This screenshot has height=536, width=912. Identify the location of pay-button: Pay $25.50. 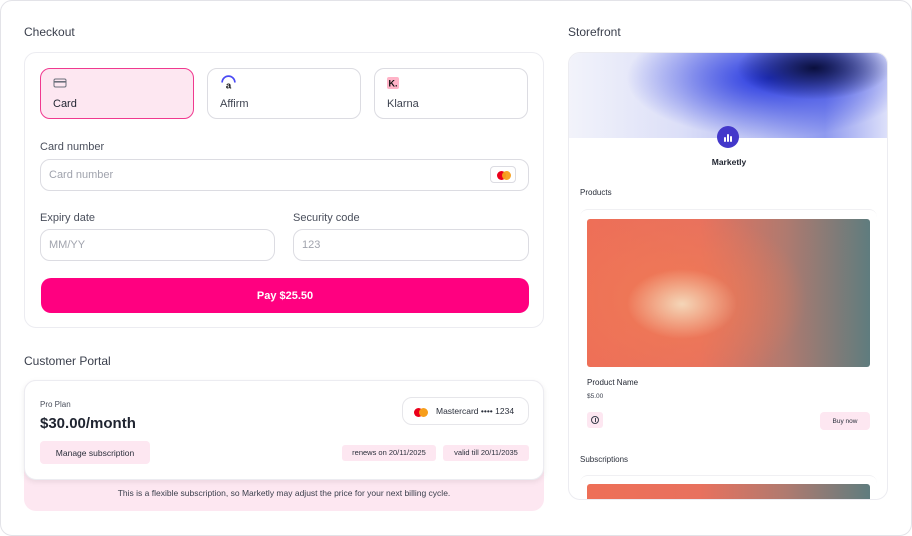
(285, 295).